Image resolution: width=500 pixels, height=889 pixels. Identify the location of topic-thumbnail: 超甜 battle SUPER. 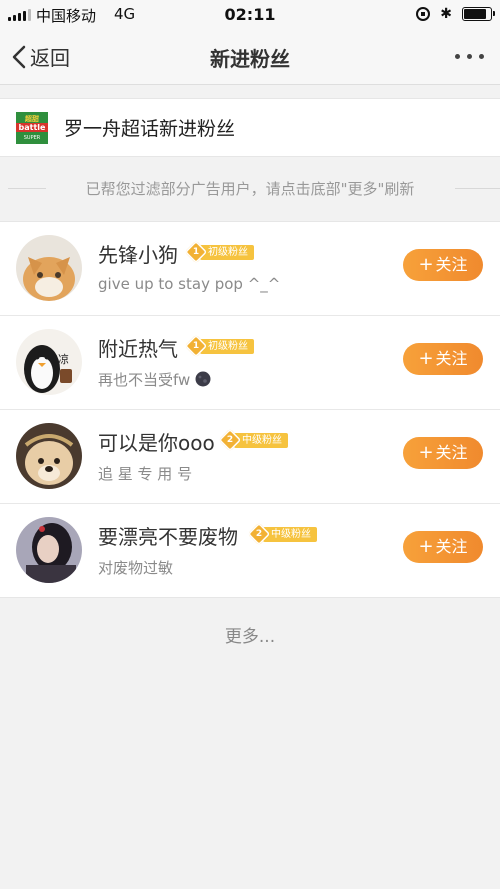
(32, 128).